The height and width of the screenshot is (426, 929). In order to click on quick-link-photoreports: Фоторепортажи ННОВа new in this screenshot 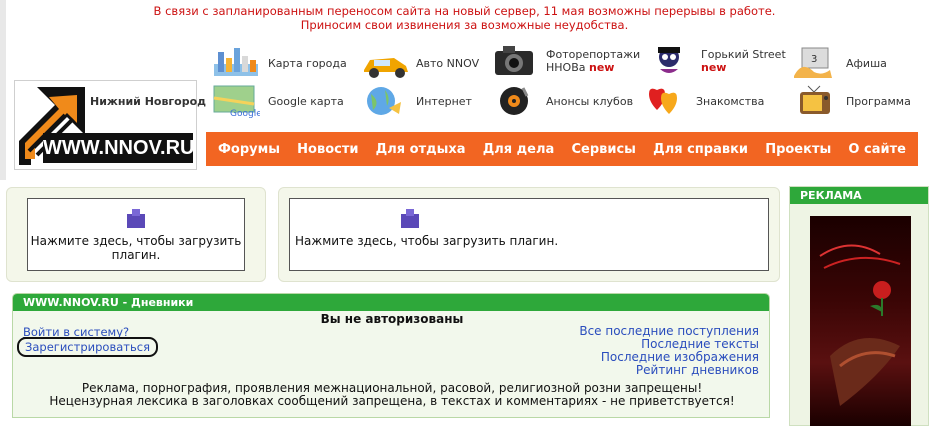, I will do `click(565, 61)`.